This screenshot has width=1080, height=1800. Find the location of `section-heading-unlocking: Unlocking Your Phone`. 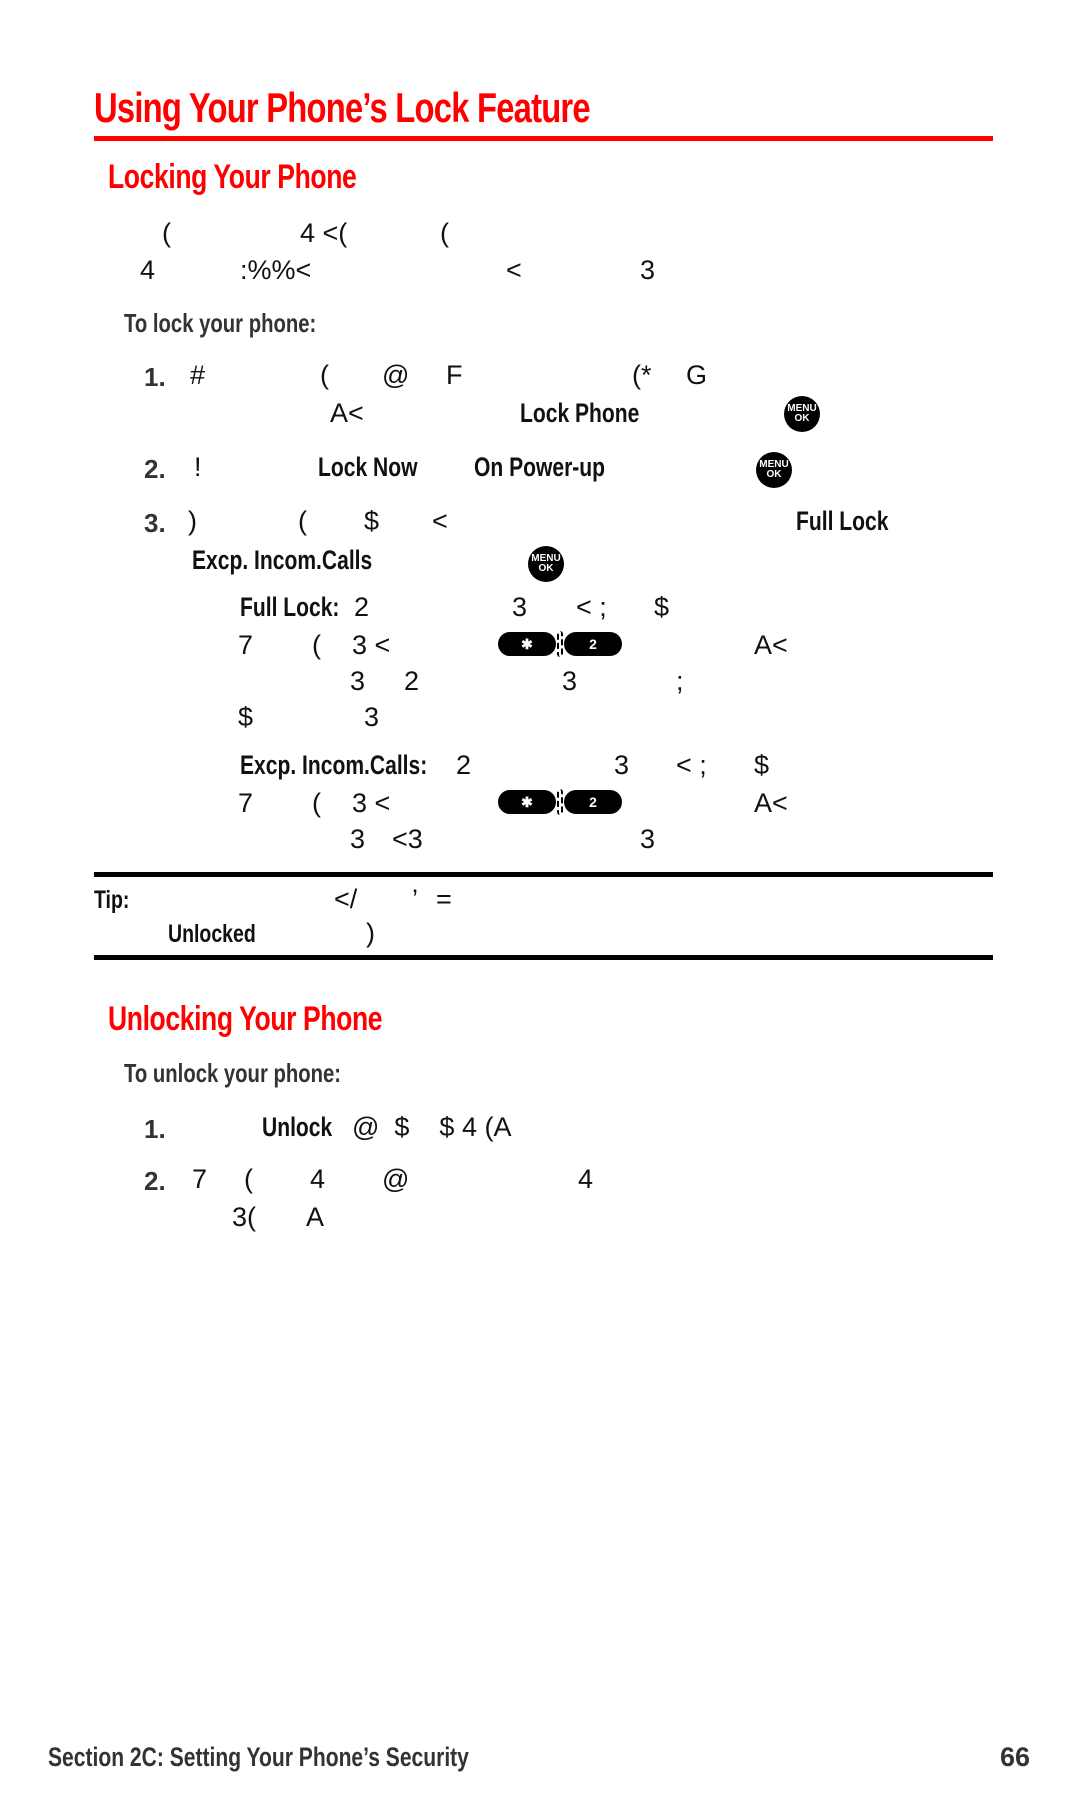

section-heading-unlocking: Unlocking Your Phone is located at coordinates (245, 1019).